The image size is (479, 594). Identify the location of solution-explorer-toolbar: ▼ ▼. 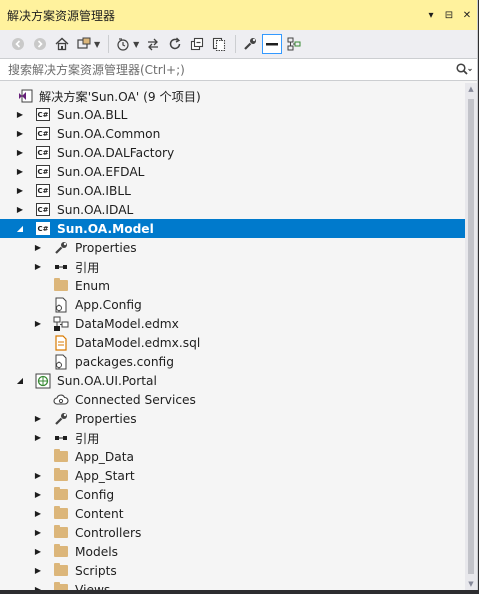
(238, 44).